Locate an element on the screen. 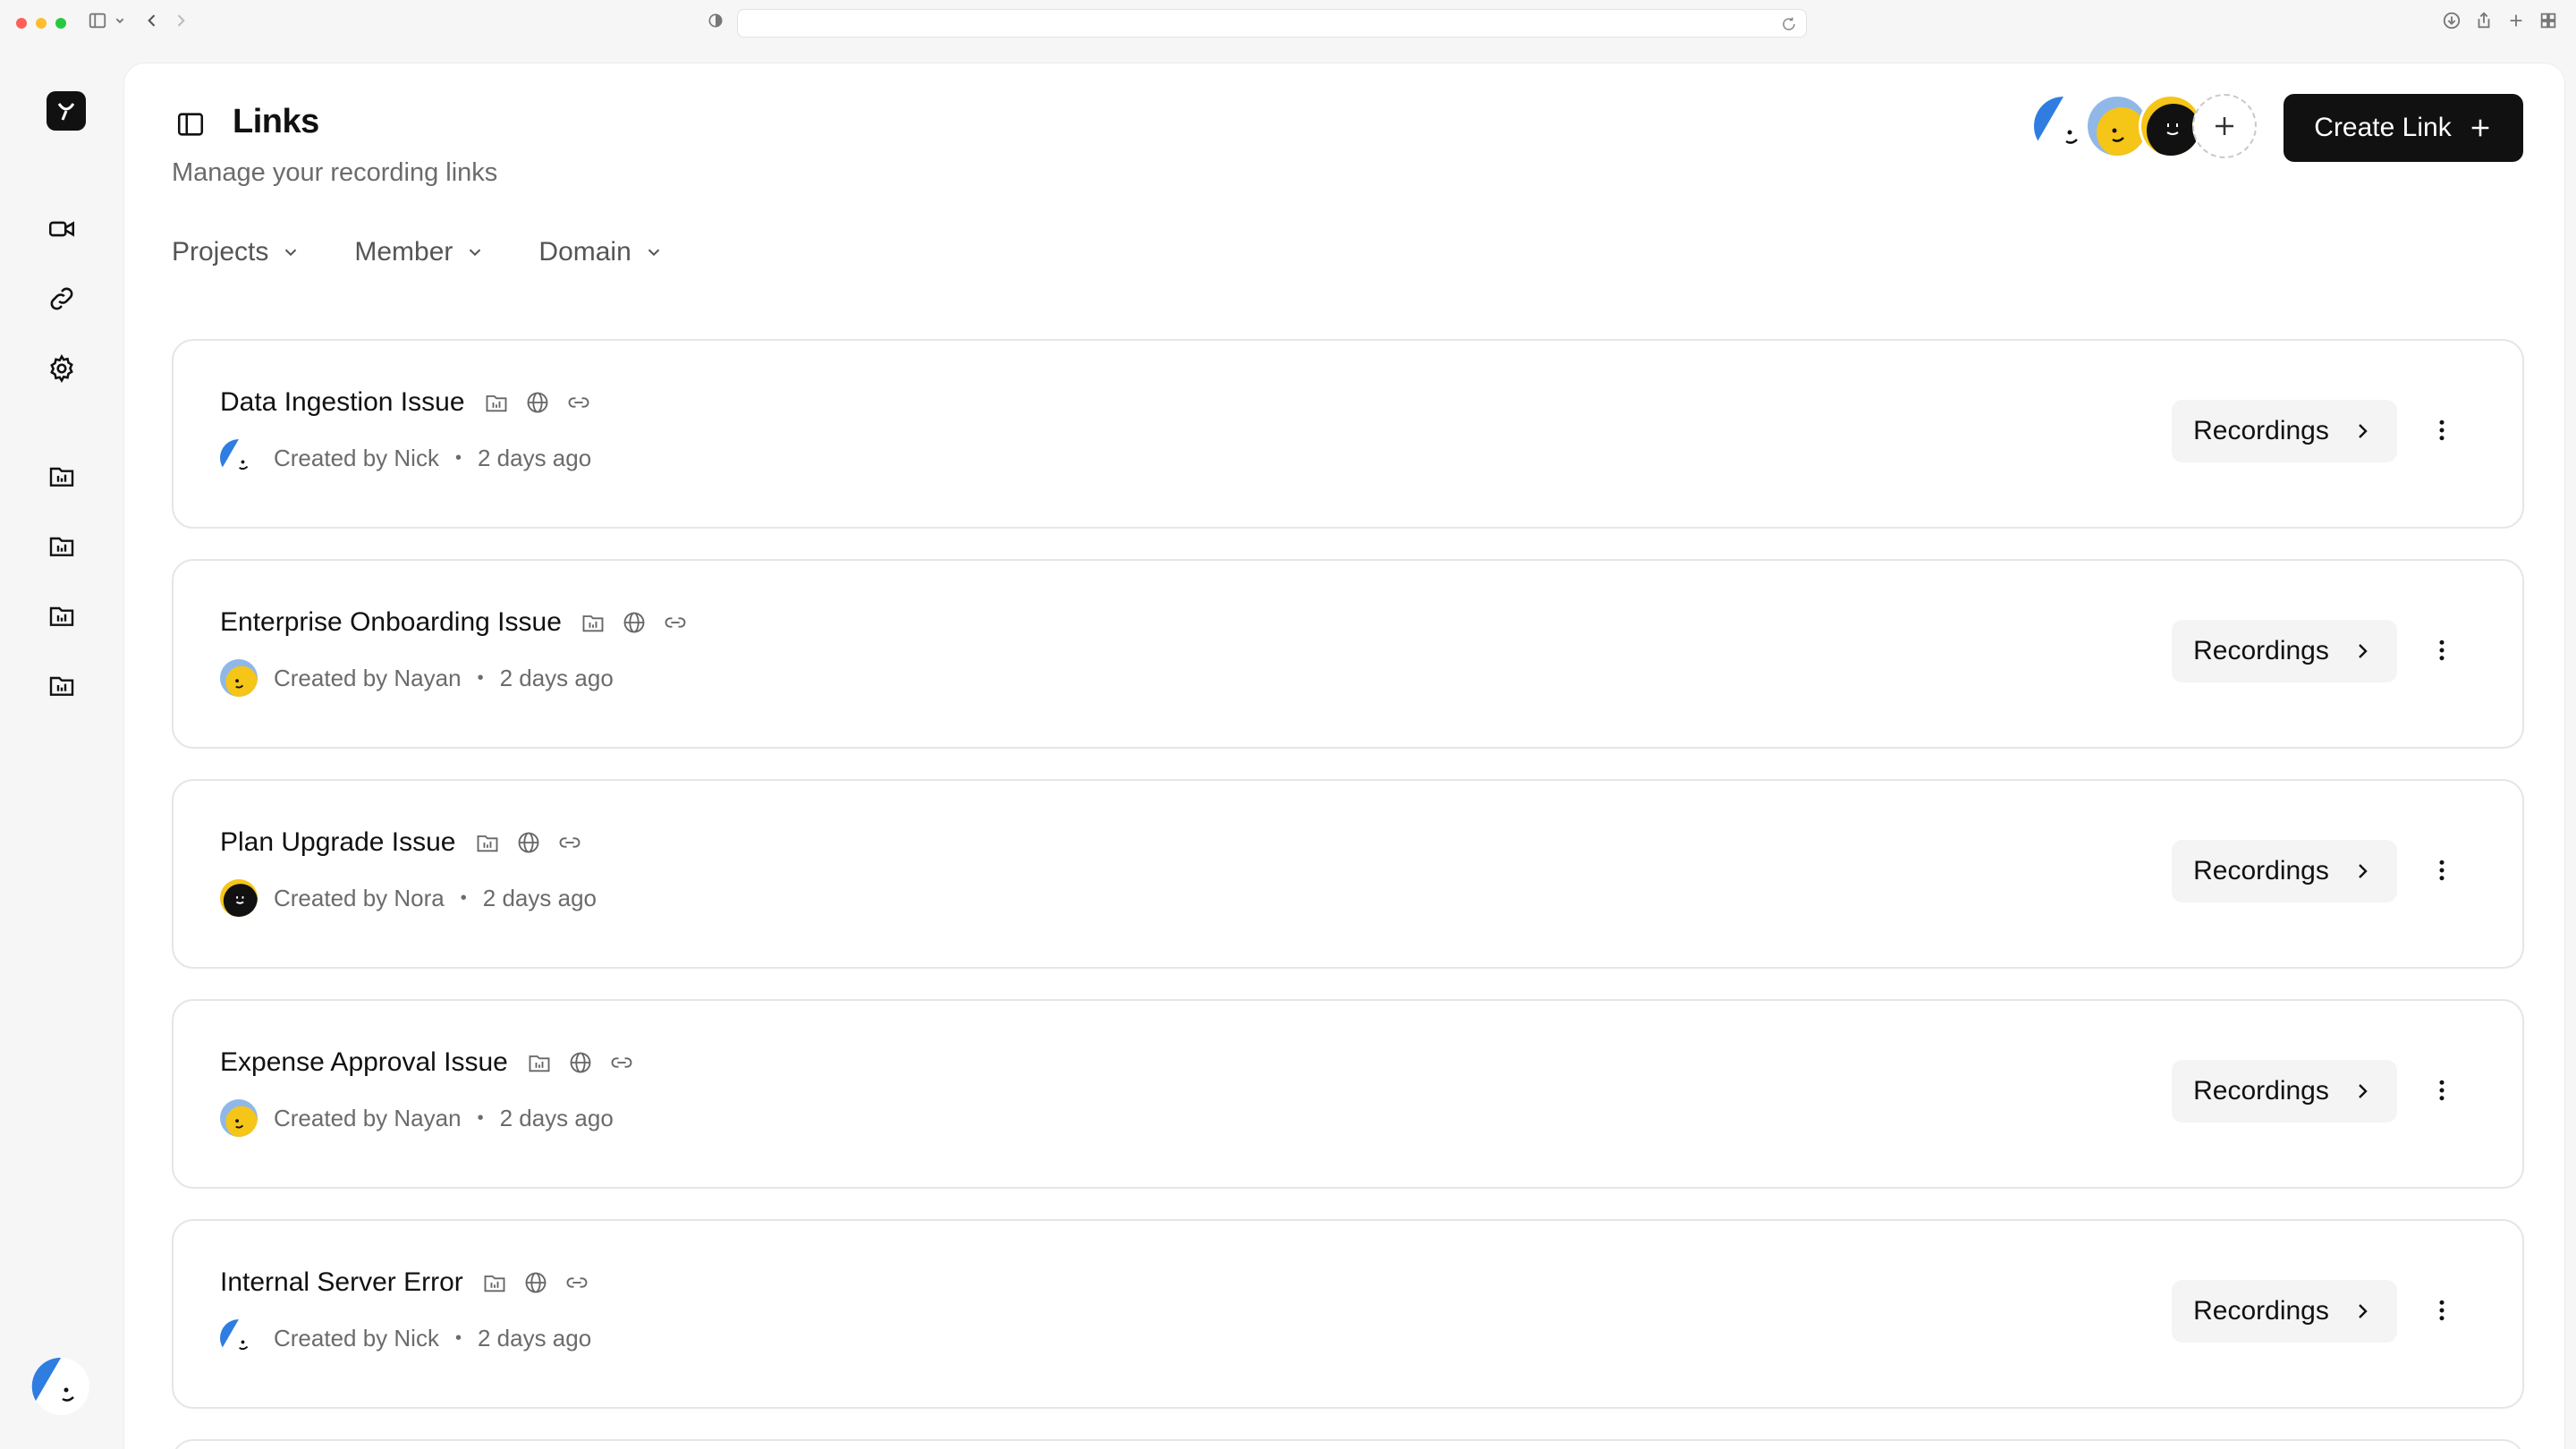 Image resolution: width=2576 pixels, height=1449 pixels. link-title: Expense Approval Issue is located at coordinates (364, 1062).